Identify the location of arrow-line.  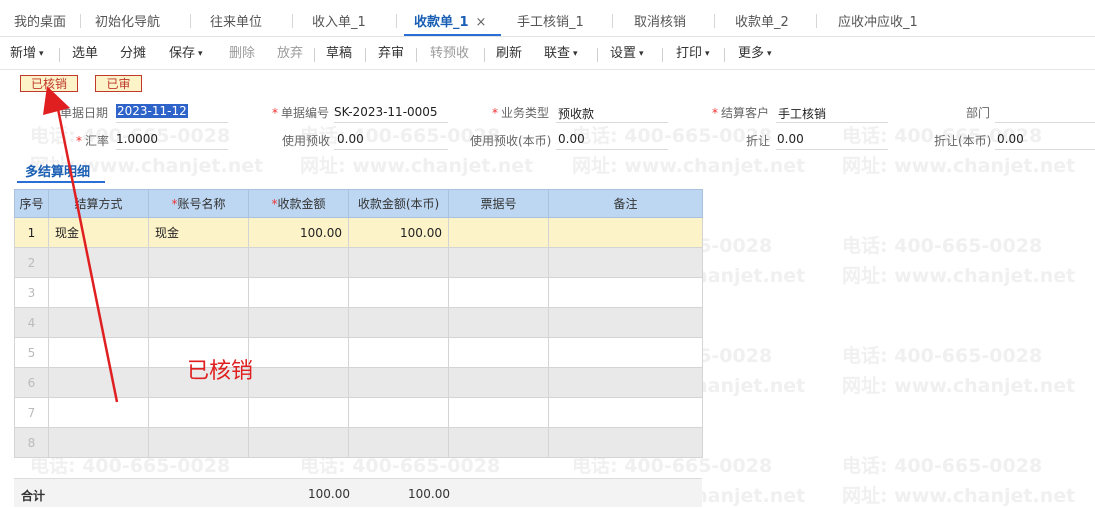
(87, 253).